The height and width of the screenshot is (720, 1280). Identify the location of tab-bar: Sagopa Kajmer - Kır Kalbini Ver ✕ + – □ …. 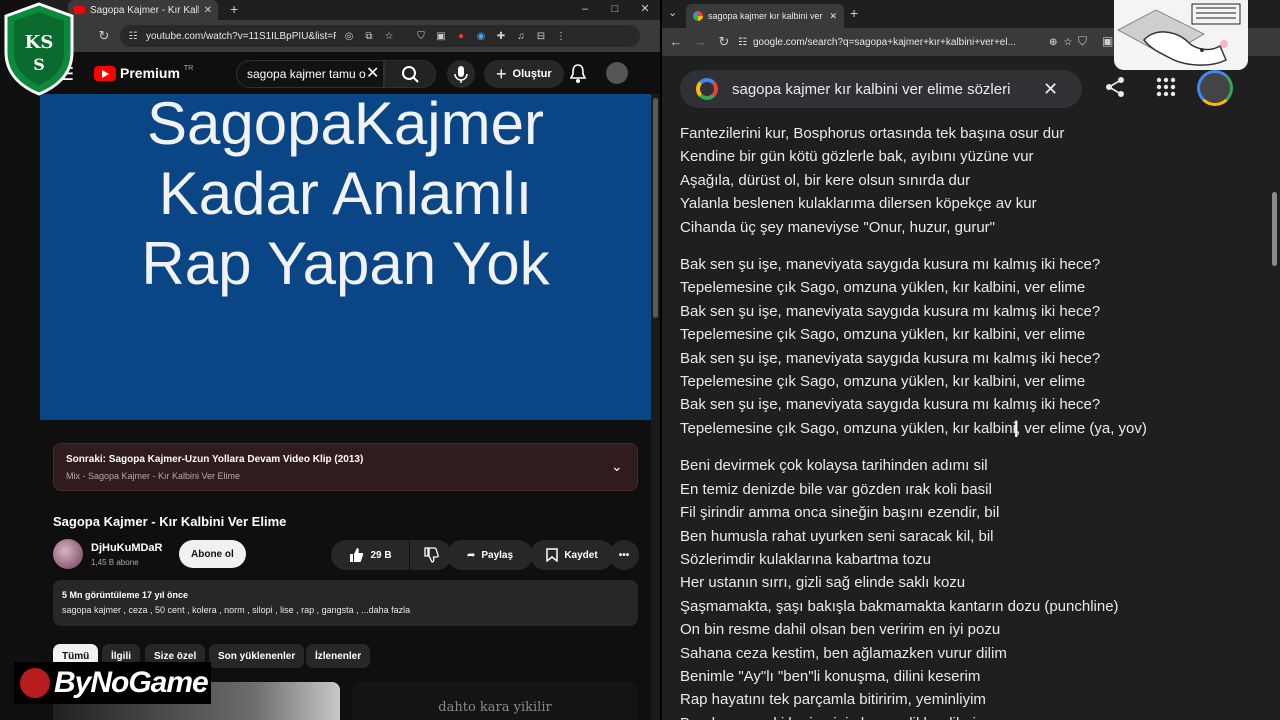
(350, 10).